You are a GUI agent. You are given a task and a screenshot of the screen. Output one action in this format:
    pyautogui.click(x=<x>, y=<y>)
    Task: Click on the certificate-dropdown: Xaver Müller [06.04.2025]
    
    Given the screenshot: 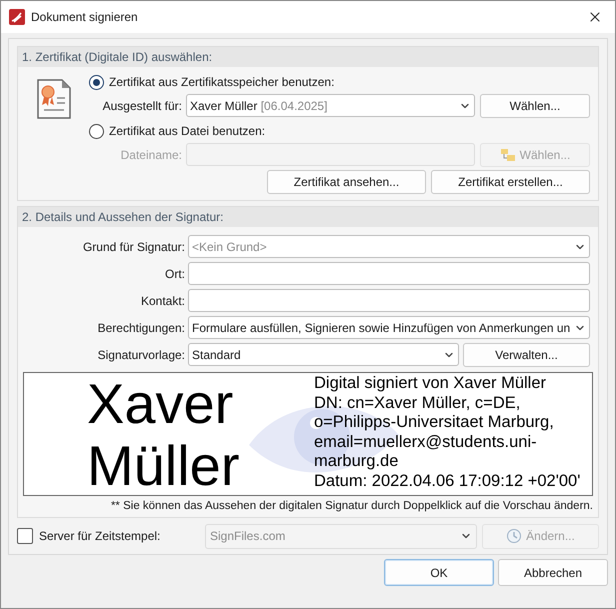 What is the action you would take?
    pyautogui.click(x=330, y=105)
    